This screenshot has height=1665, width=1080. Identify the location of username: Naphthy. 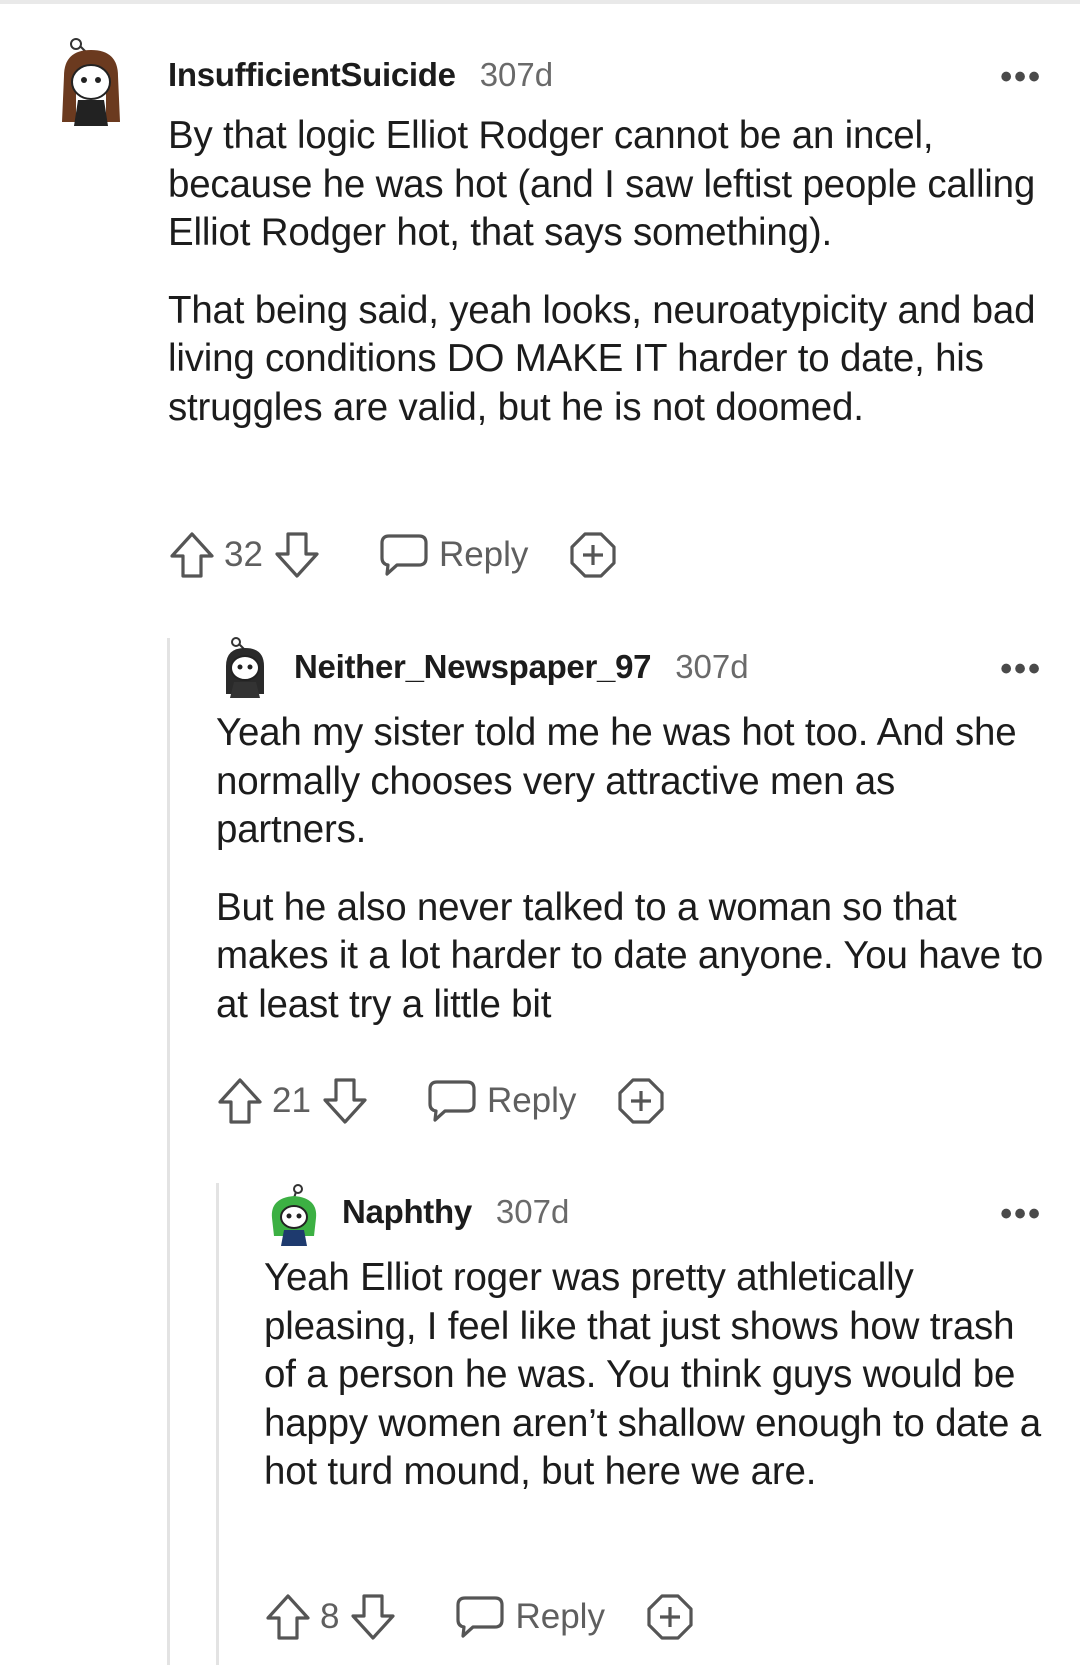
(407, 1212).